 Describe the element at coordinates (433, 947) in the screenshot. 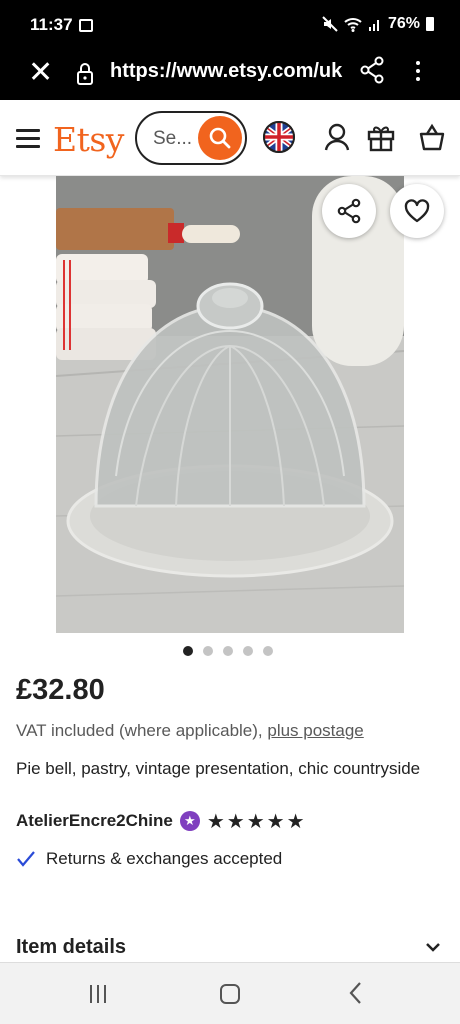

I see `chevron-down-icon` at that location.